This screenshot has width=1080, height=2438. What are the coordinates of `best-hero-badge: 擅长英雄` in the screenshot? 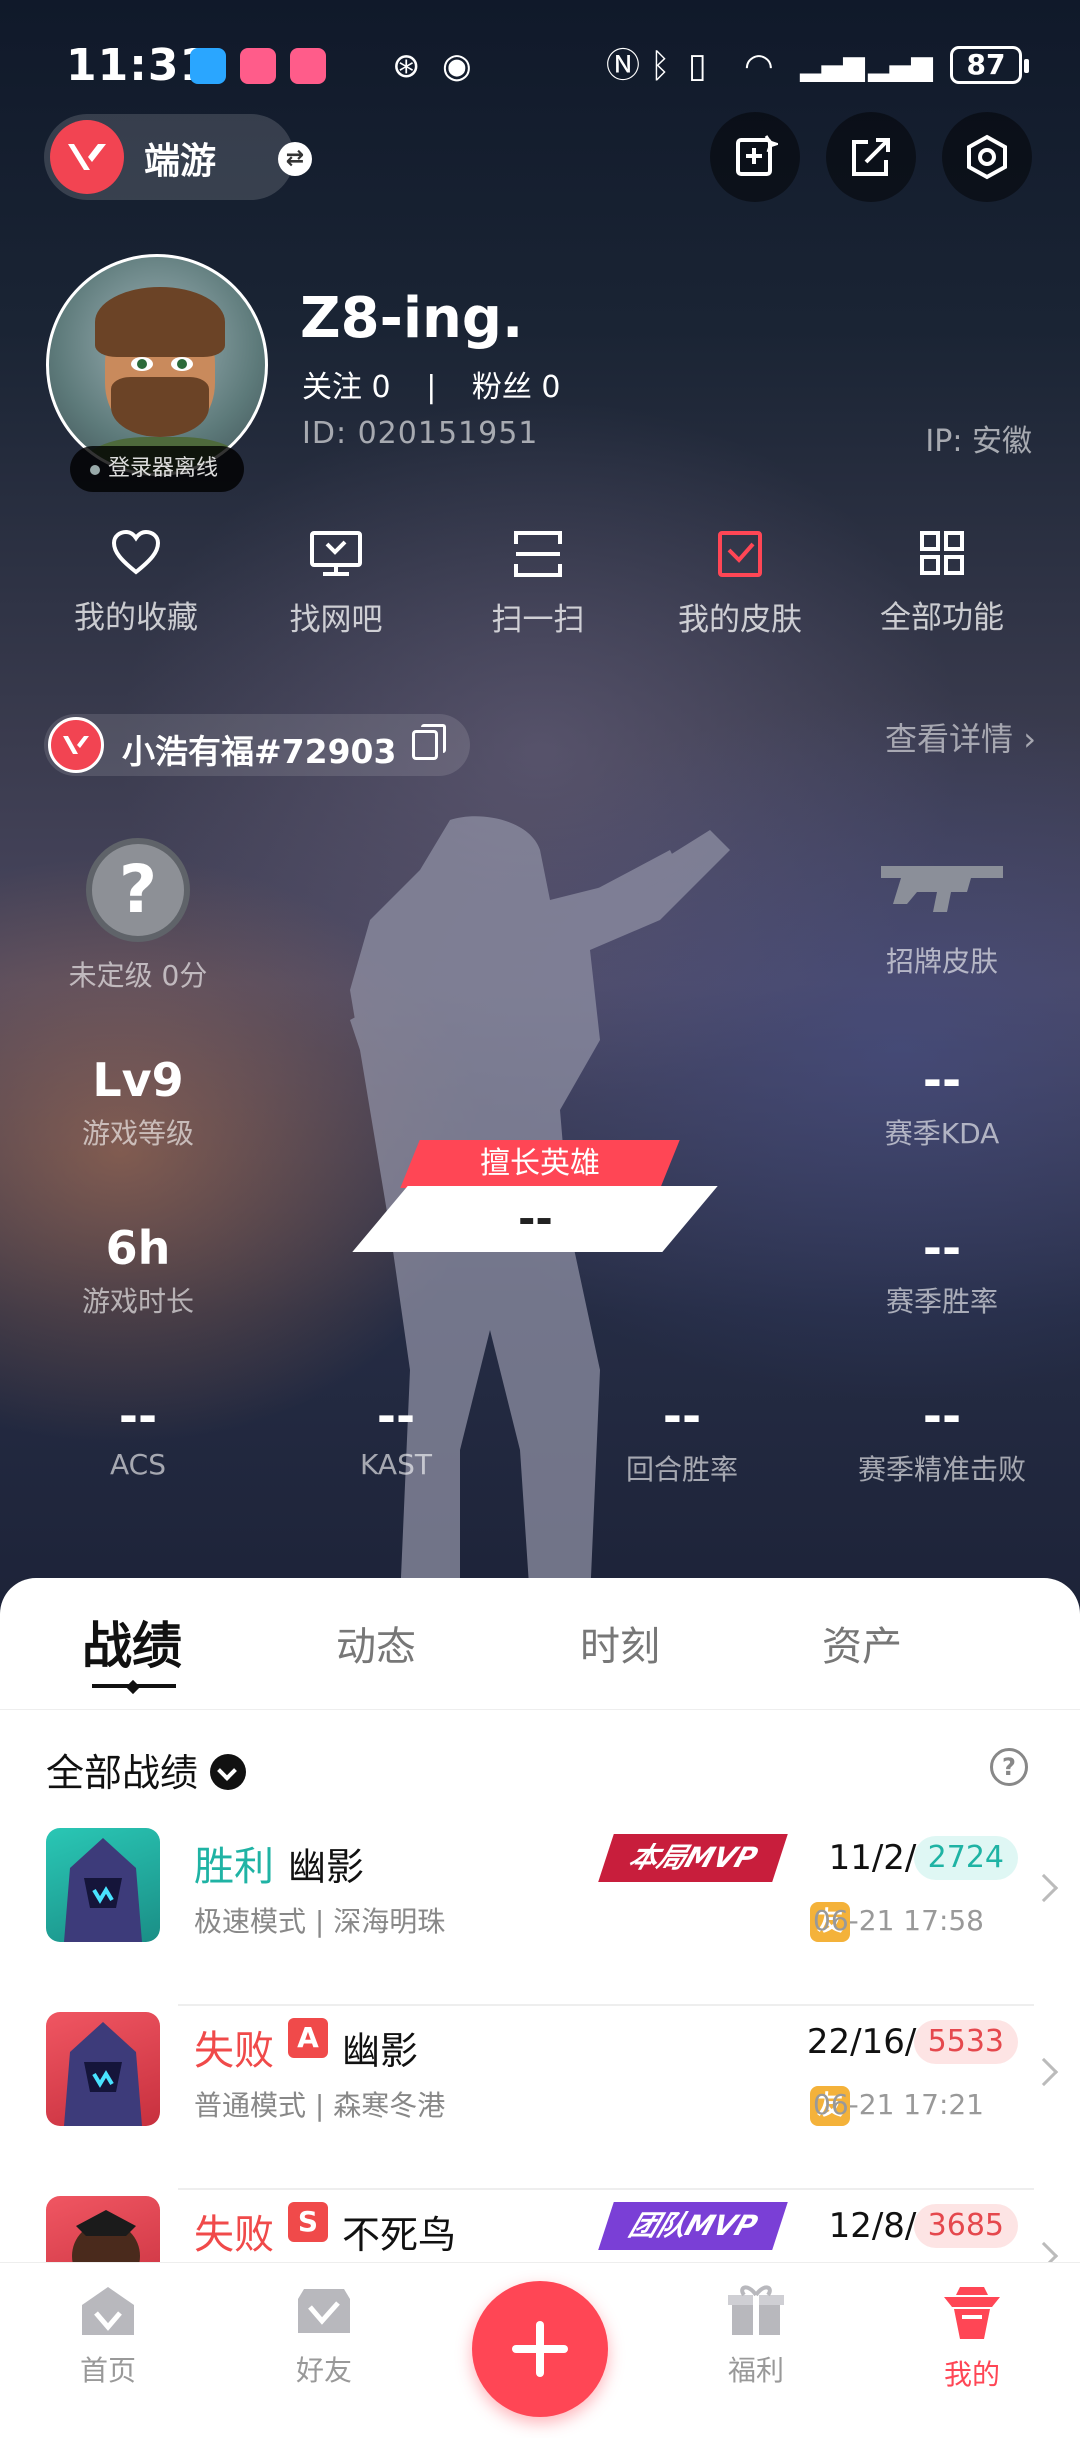 It's located at (540, 1164).